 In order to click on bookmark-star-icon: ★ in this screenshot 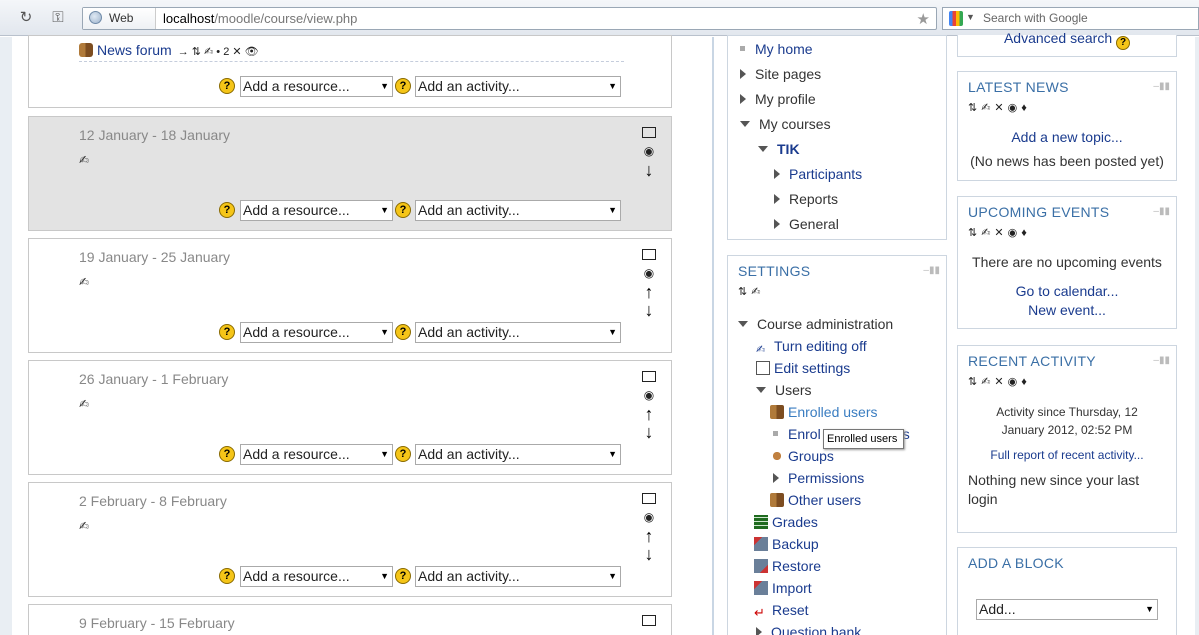, I will do `click(923, 19)`.